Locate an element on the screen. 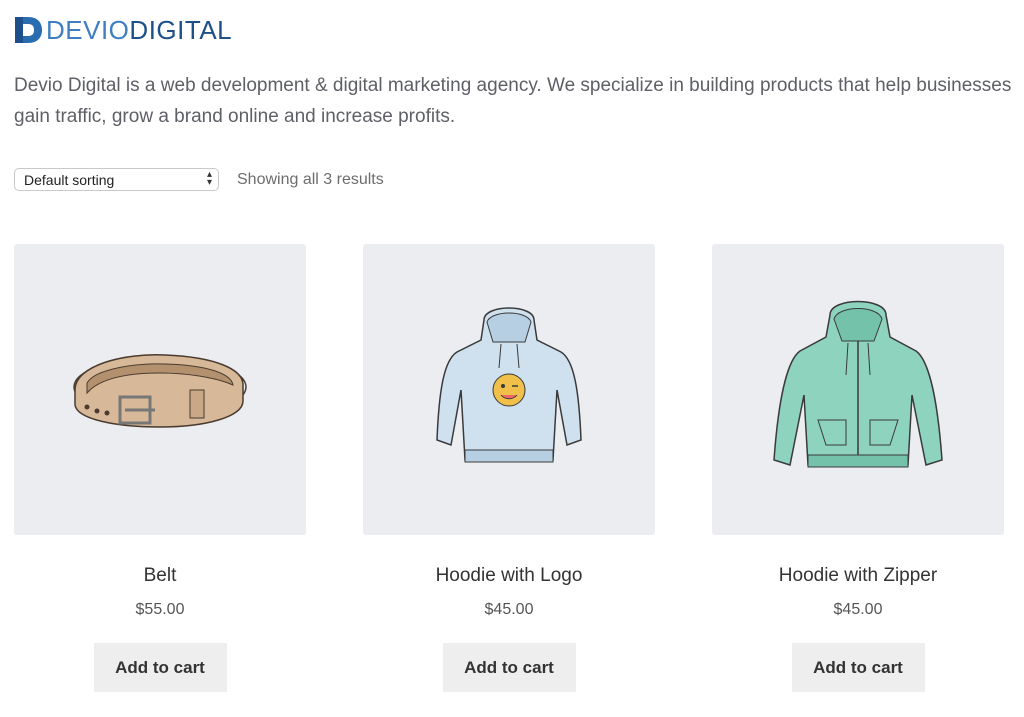 Image resolution: width=1024 pixels, height=717 pixels. logo-text-digital: DIGITAL is located at coordinates (181, 30).